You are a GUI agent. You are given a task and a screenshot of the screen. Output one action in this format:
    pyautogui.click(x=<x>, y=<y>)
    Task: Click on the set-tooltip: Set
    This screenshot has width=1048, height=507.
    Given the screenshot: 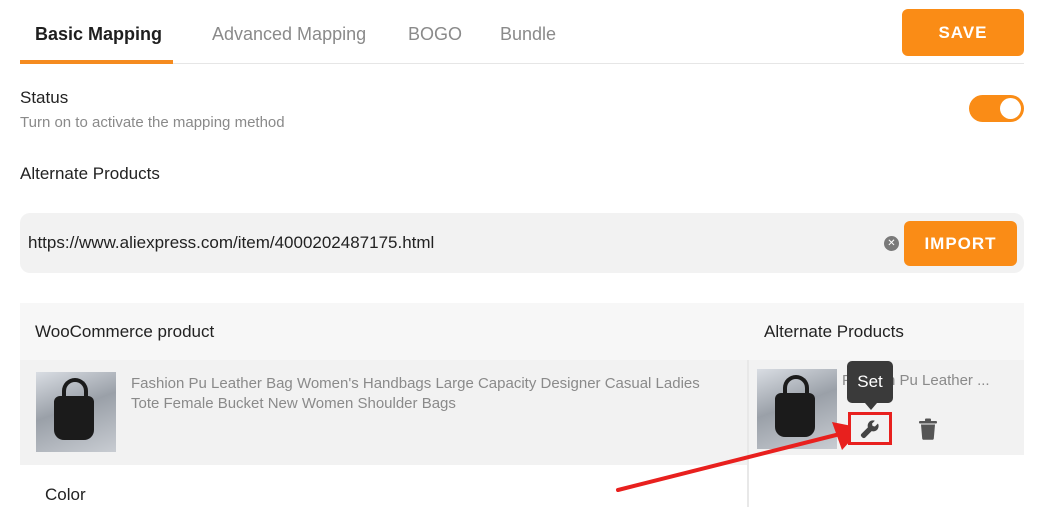 What is the action you would take?
    pyautogui.click(x=870, y=382)
    